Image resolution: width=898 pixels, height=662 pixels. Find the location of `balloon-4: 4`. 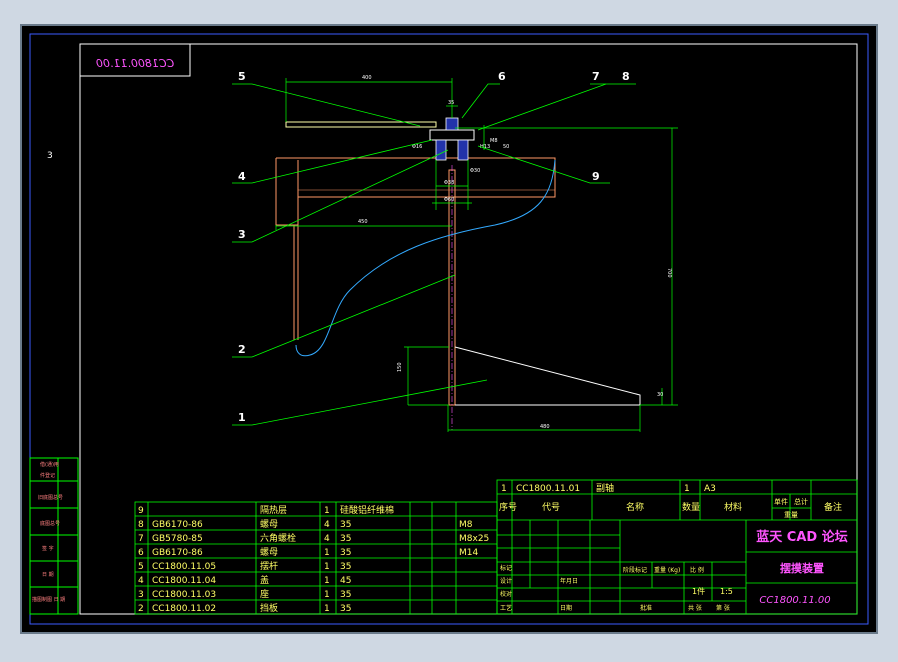

balloon-4: 4 is located at coordinates (242, 176).